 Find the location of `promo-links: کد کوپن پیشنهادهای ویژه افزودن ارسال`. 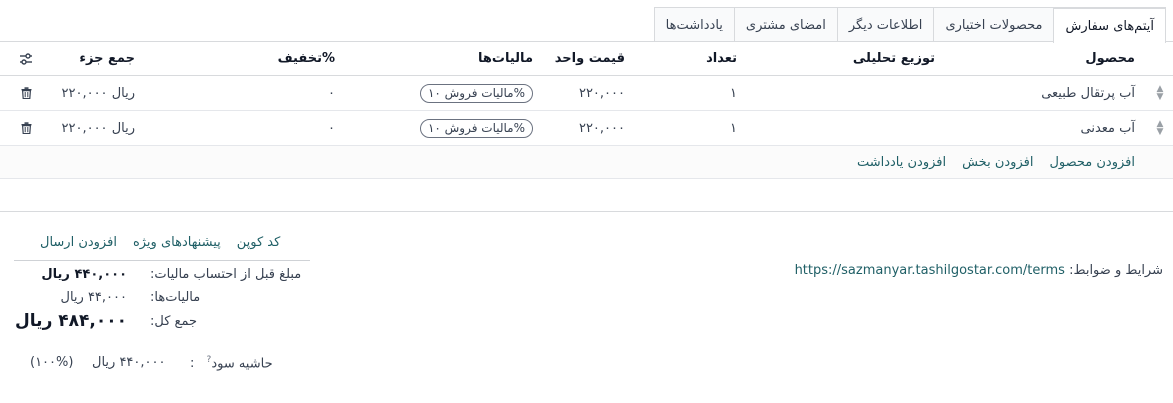

promo-links: کد کوپن پیشنهادهای ویژه افزودن ارسال is located at coordinates (160, 244).